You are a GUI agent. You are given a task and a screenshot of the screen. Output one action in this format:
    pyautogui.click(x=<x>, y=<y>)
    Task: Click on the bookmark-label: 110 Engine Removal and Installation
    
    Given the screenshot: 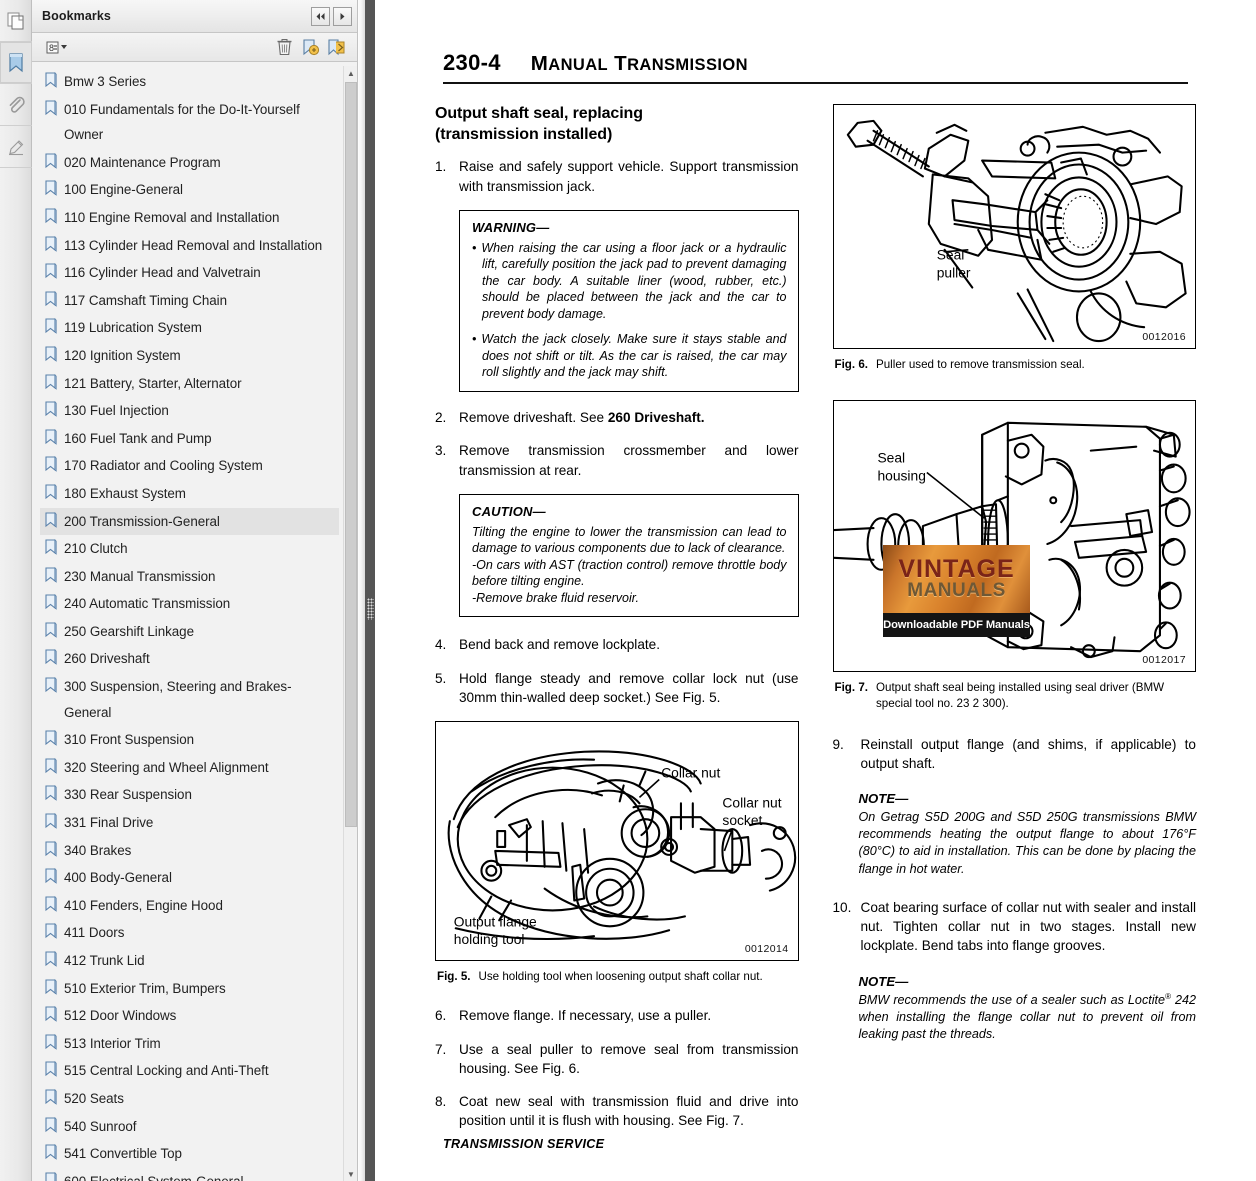 What is the action you would take?
    pyautogui.click(x=172, y=217)
    